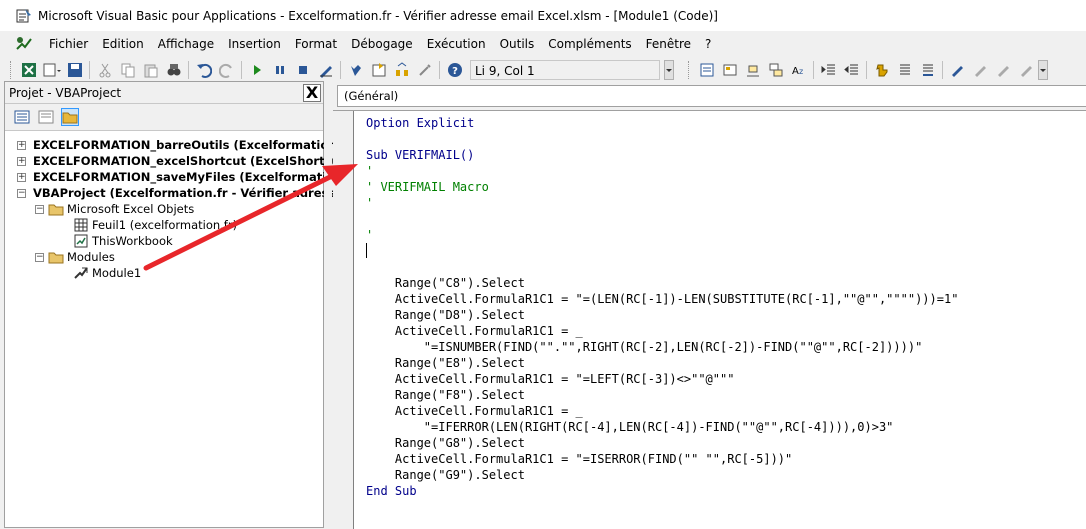  What do you see at coordinates (379, 70) in the screenshot?
I see `properties-icon` at bounding box center [379, 70].